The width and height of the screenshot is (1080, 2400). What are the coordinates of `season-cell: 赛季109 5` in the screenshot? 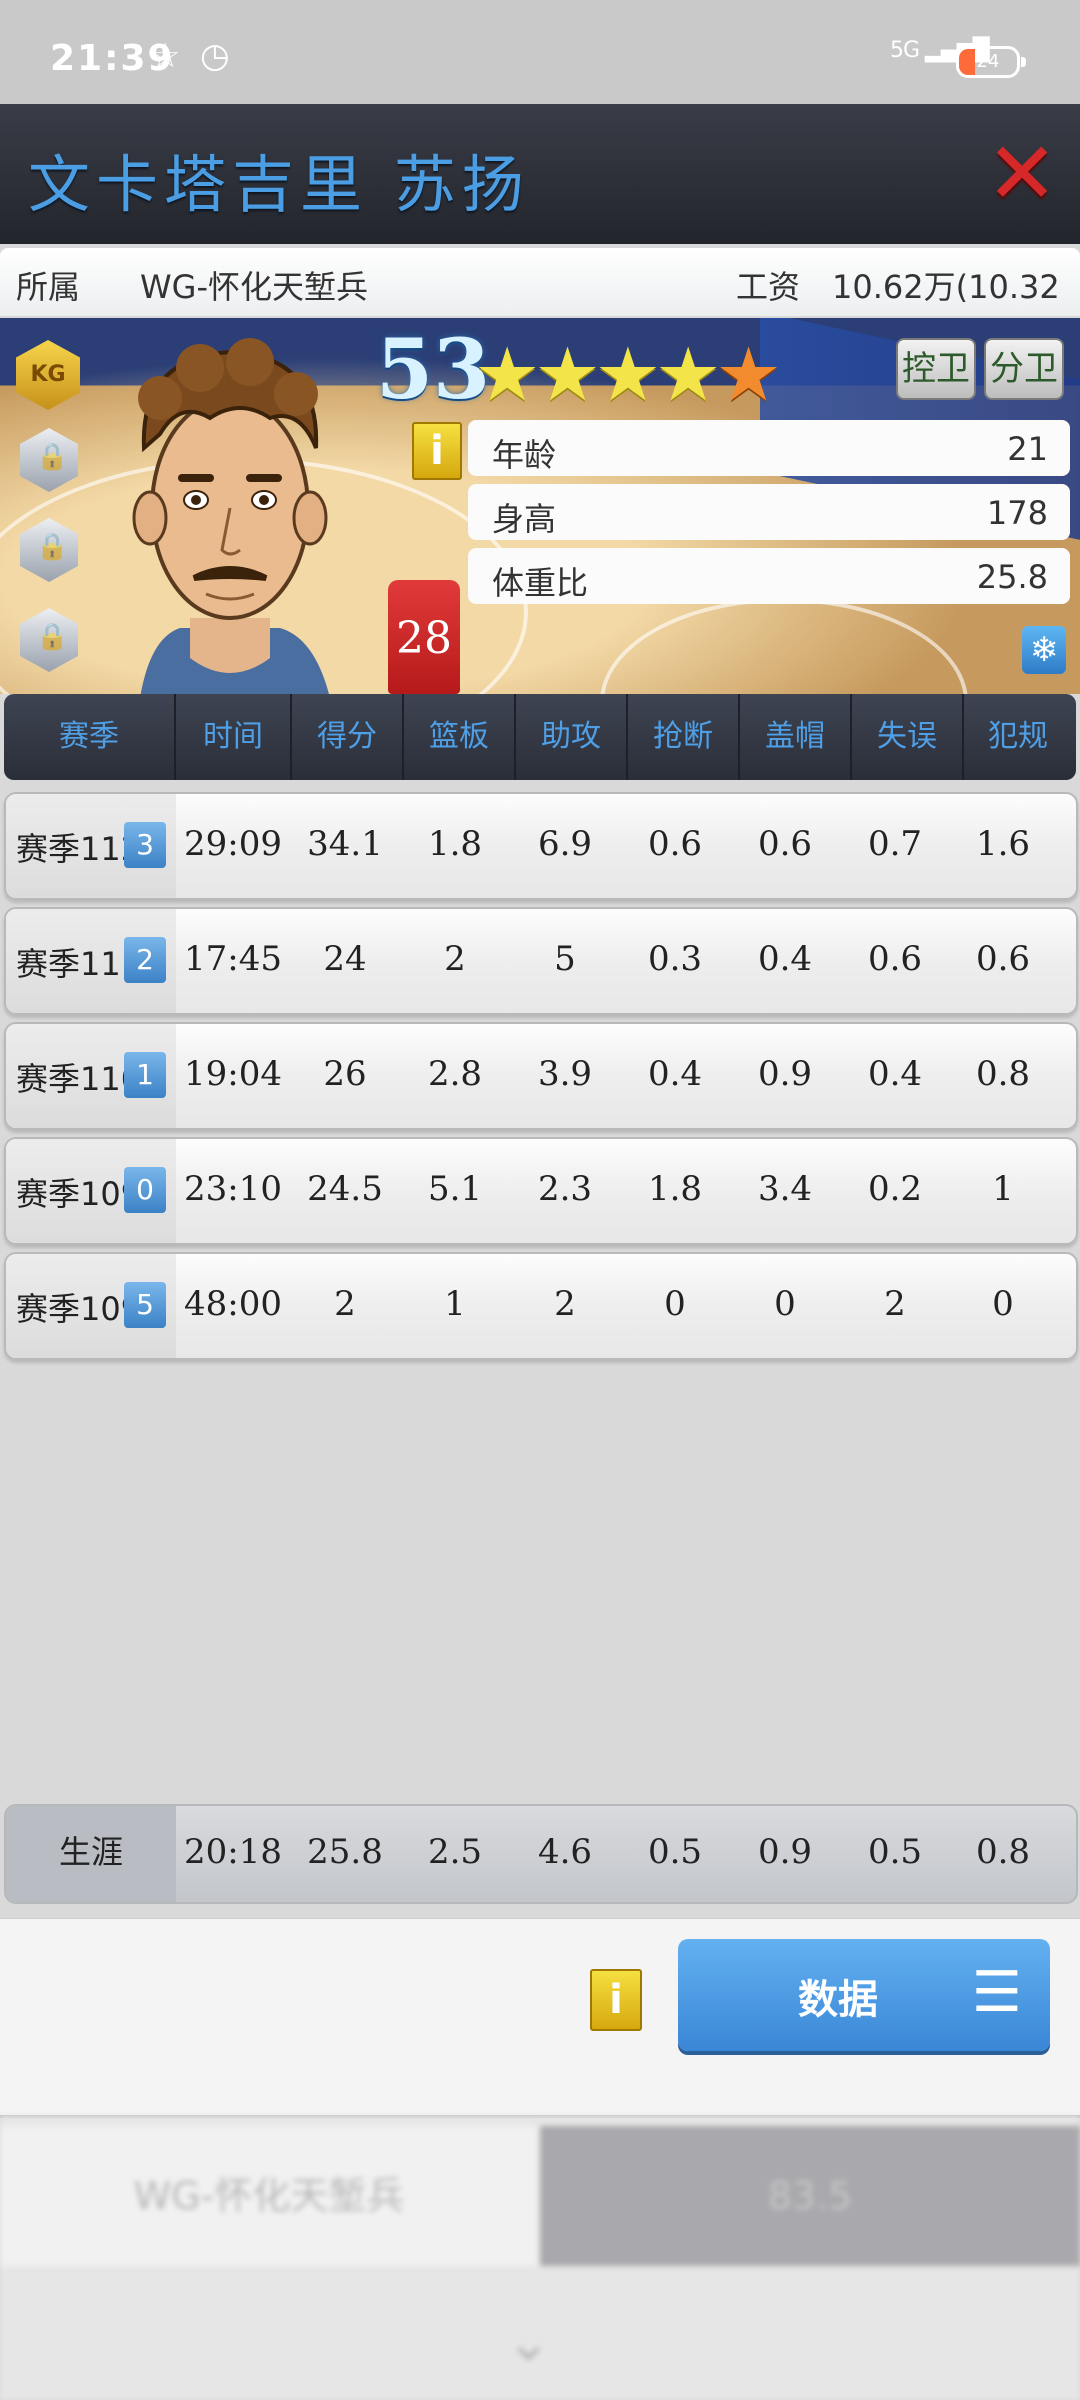 It's located at (91, 1306).